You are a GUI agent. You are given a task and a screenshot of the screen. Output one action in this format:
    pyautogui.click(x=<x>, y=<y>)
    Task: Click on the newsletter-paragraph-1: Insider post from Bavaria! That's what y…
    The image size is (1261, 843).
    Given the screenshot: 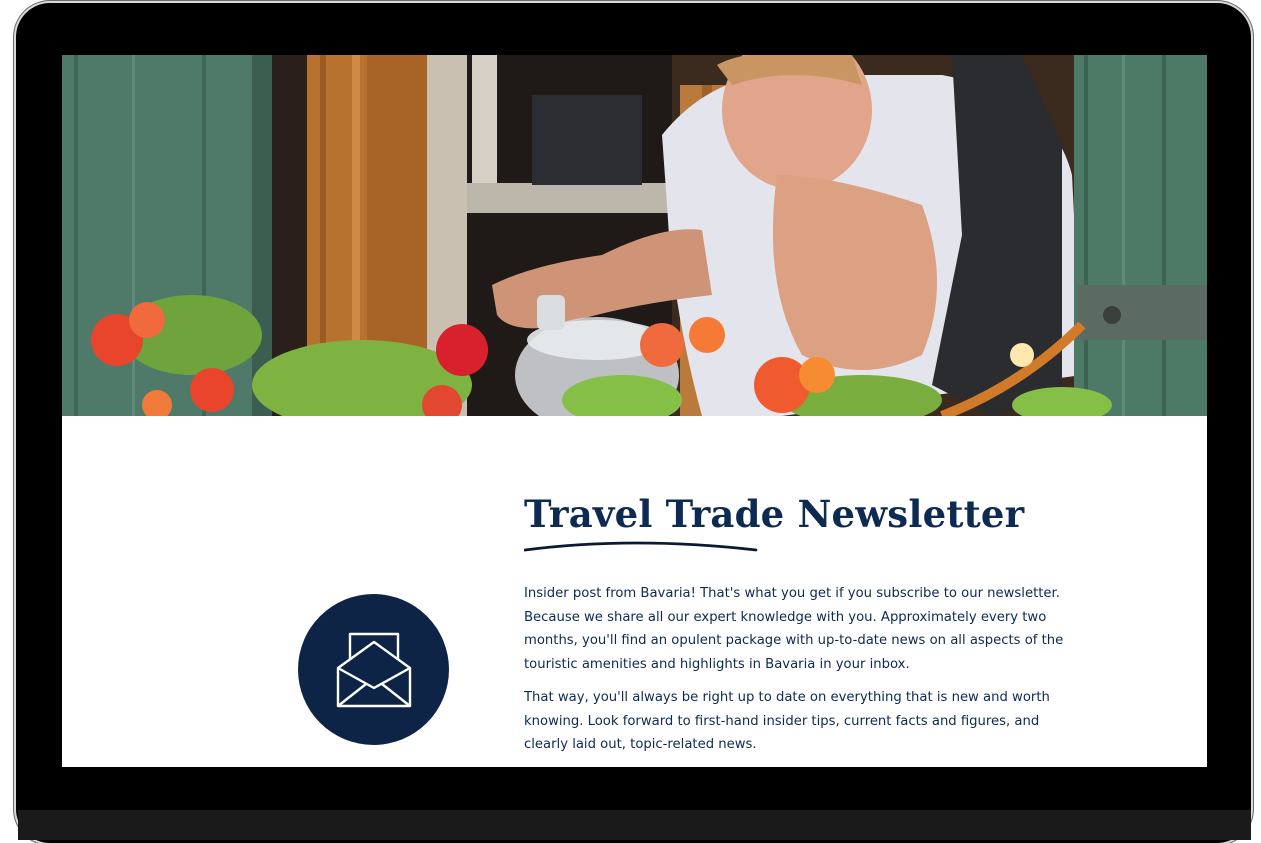 What is the action you would take?
    pyautogui.click(x=794, y=629)
    